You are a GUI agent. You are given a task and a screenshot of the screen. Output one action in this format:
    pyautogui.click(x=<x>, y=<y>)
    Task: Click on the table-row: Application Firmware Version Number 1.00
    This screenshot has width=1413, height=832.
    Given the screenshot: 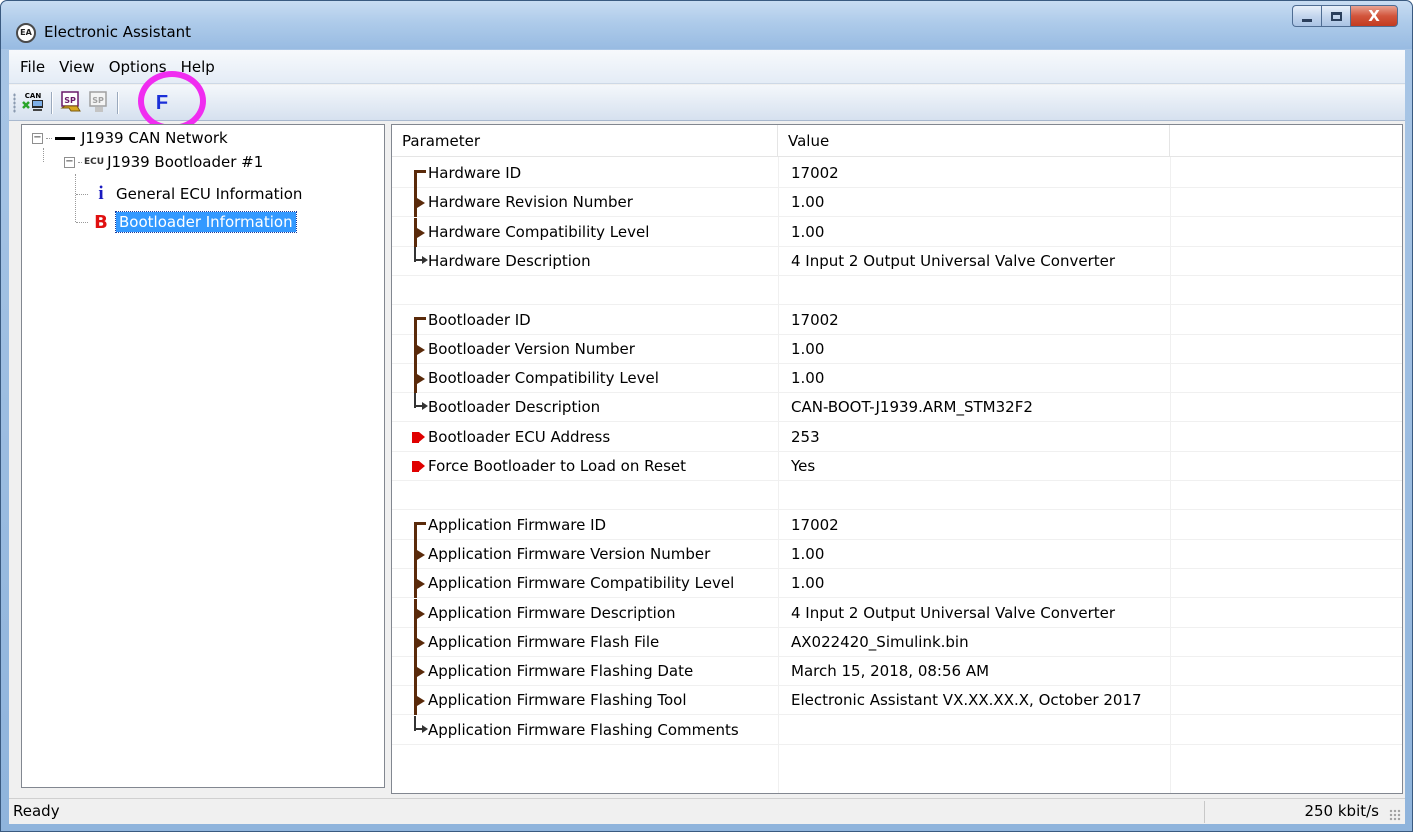 What is the action you would take?
    pyautogui.click(x=897, y=554)
    